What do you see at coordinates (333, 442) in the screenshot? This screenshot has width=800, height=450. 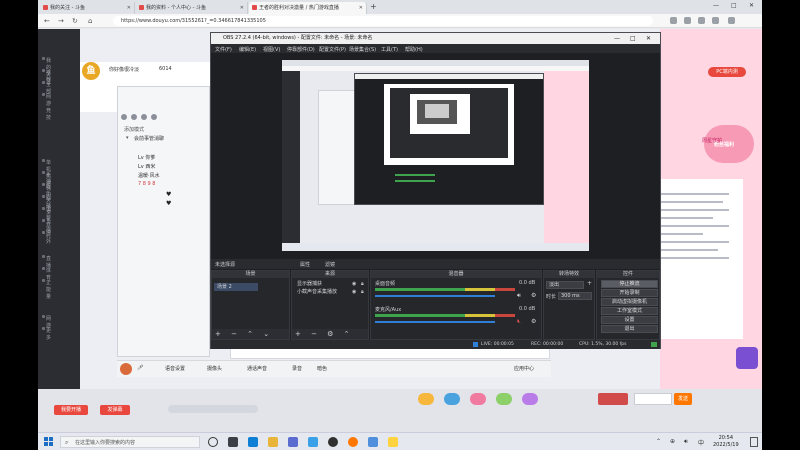 I see `obs-icon` at bounding box center [333, 442].